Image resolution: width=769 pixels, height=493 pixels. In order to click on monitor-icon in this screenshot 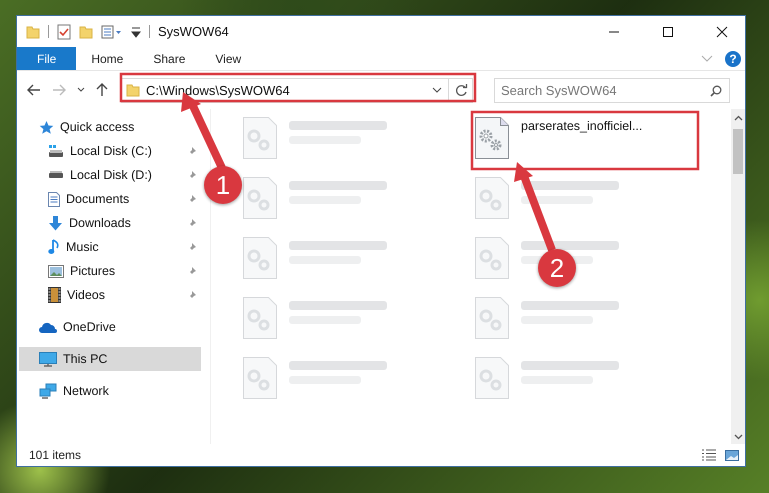, I will do `click(48, 359)`.